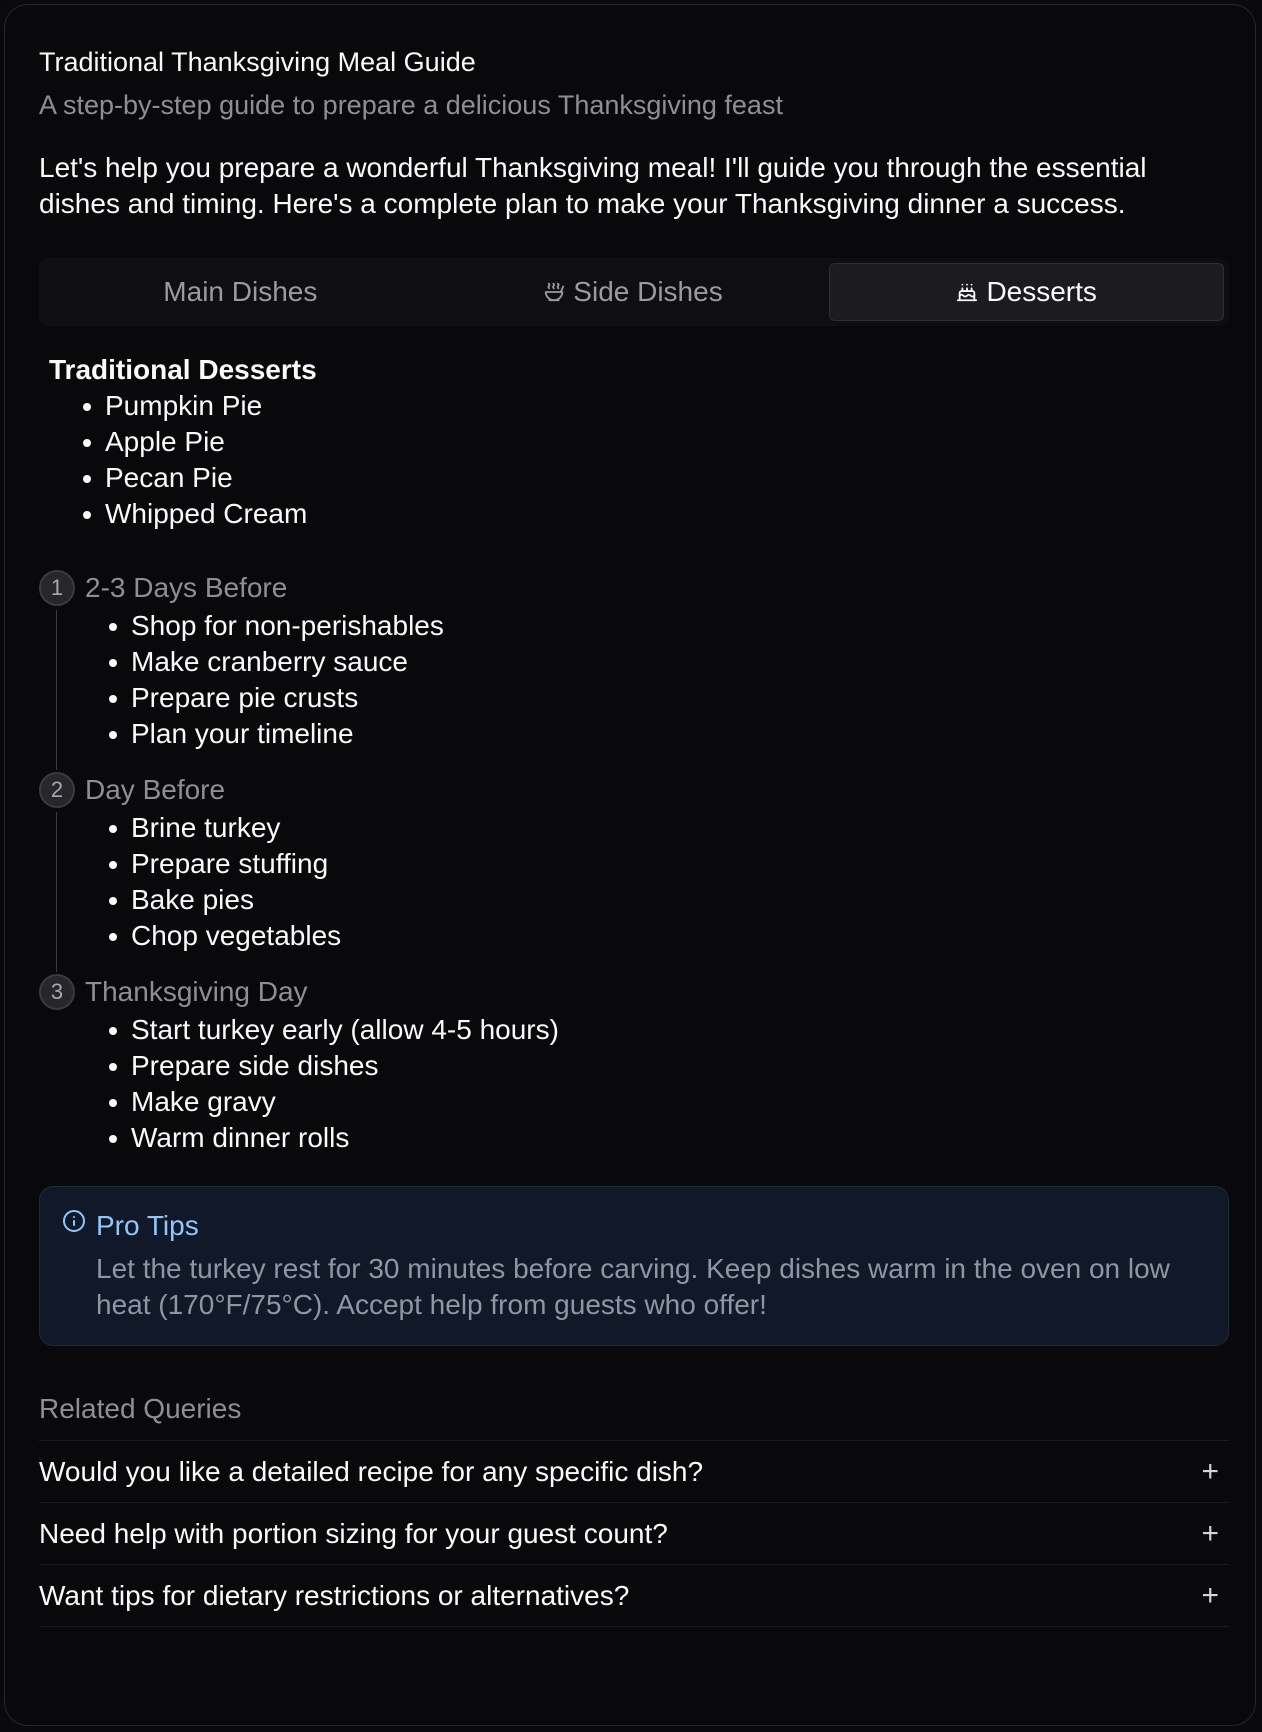 This screenshot has width=1262, height=1732. I want to click on list-item: Prepare pie crusts, so click(669, 698).